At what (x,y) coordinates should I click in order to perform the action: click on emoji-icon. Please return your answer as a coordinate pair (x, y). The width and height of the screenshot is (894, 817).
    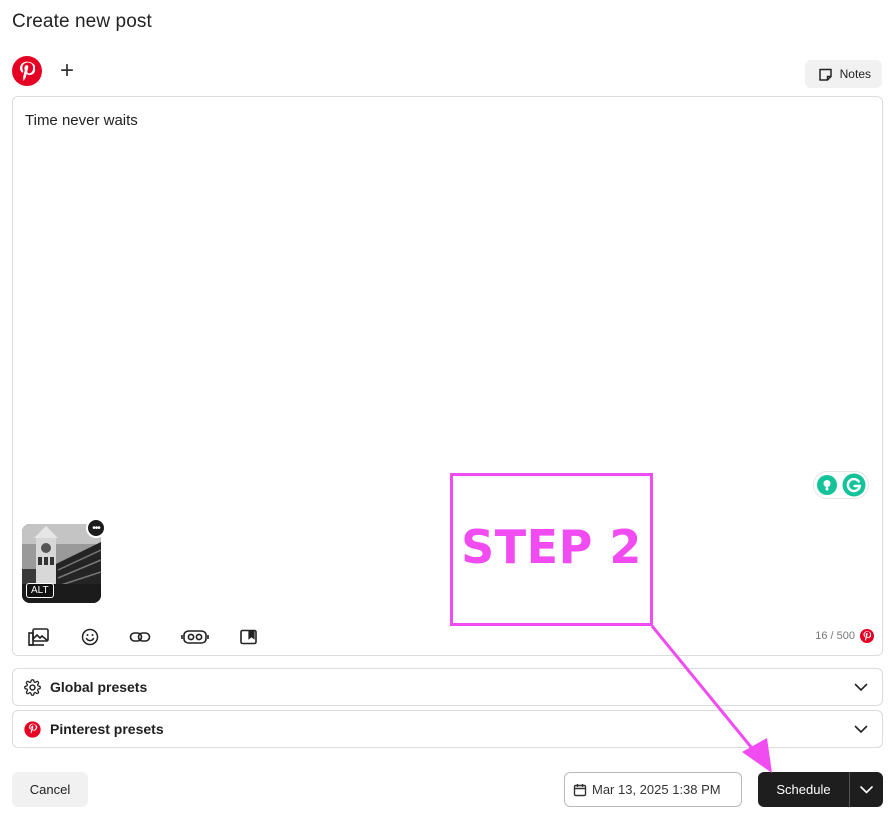
    Looking at the image, I should click on (90, 637).